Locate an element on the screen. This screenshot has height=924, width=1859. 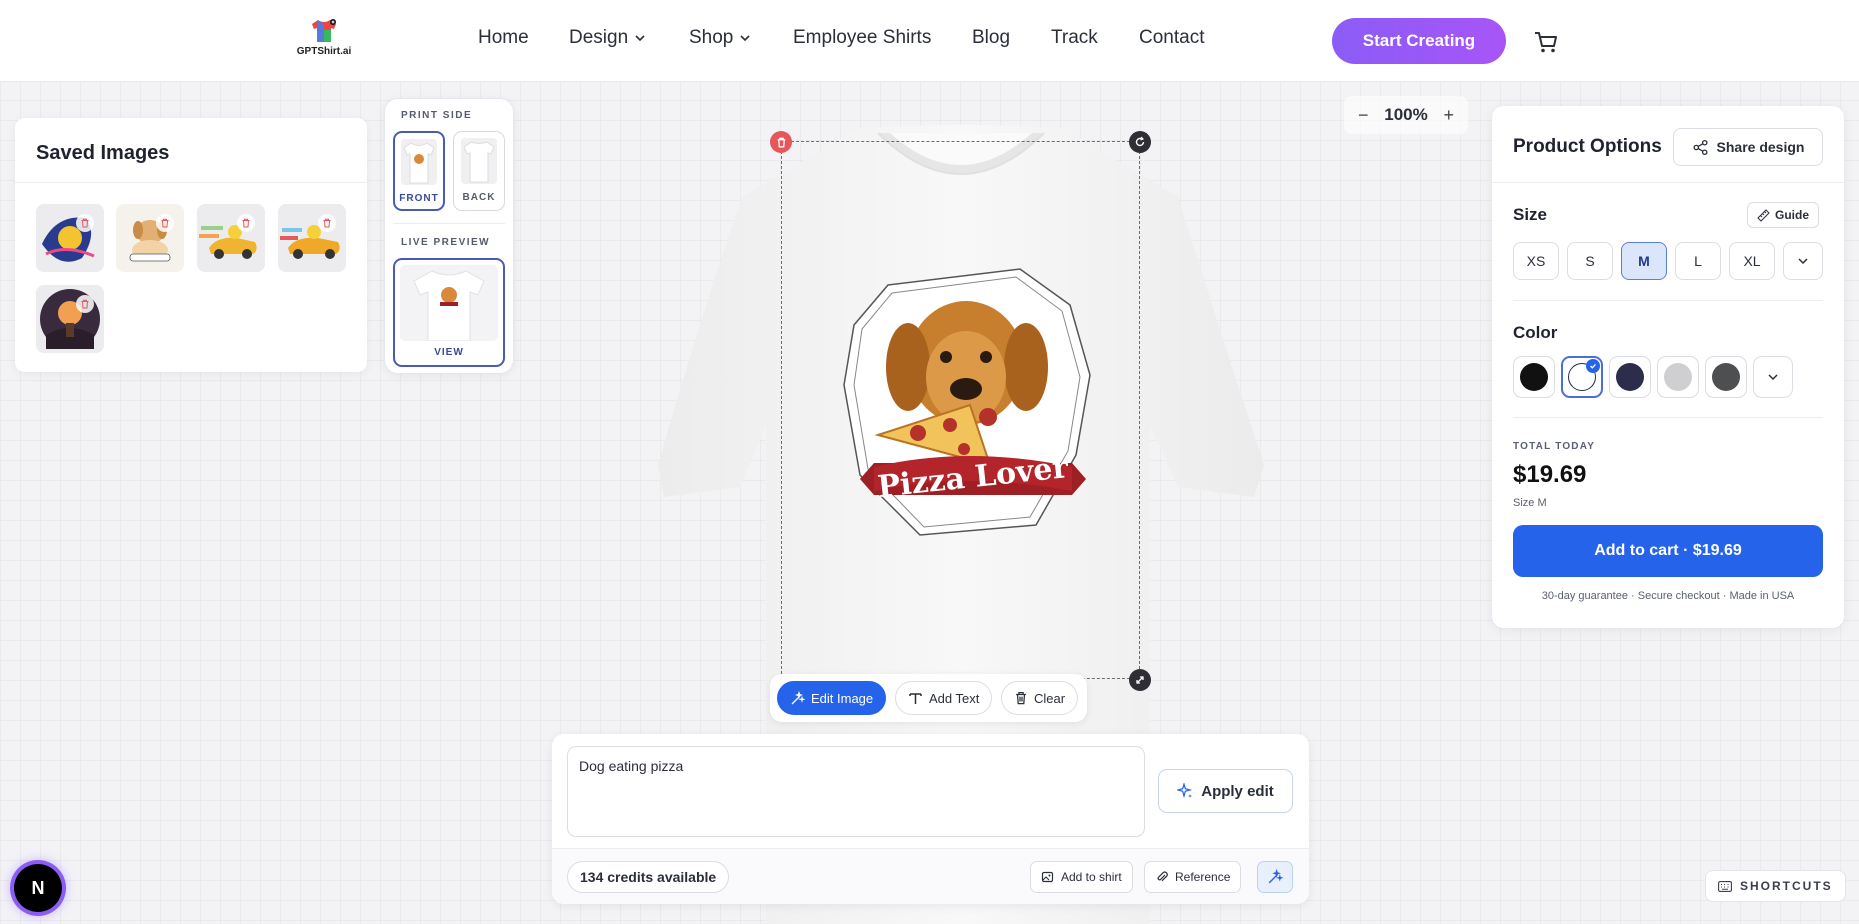
tshirt-logo-icon is located at coordinates (324, 30).